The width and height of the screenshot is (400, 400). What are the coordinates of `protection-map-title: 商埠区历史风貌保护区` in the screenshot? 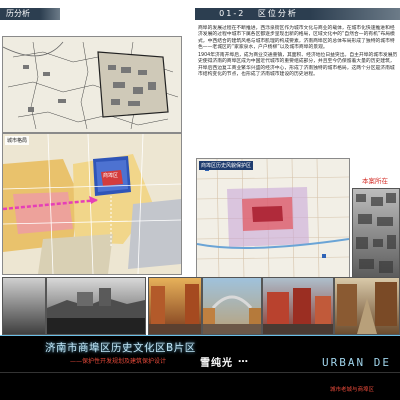 It's located at (226, 165).